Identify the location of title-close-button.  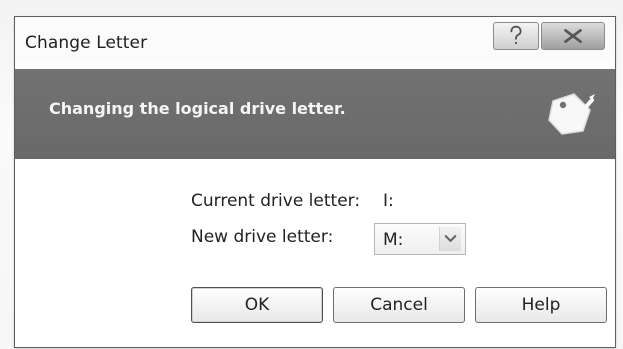
(573, 36).